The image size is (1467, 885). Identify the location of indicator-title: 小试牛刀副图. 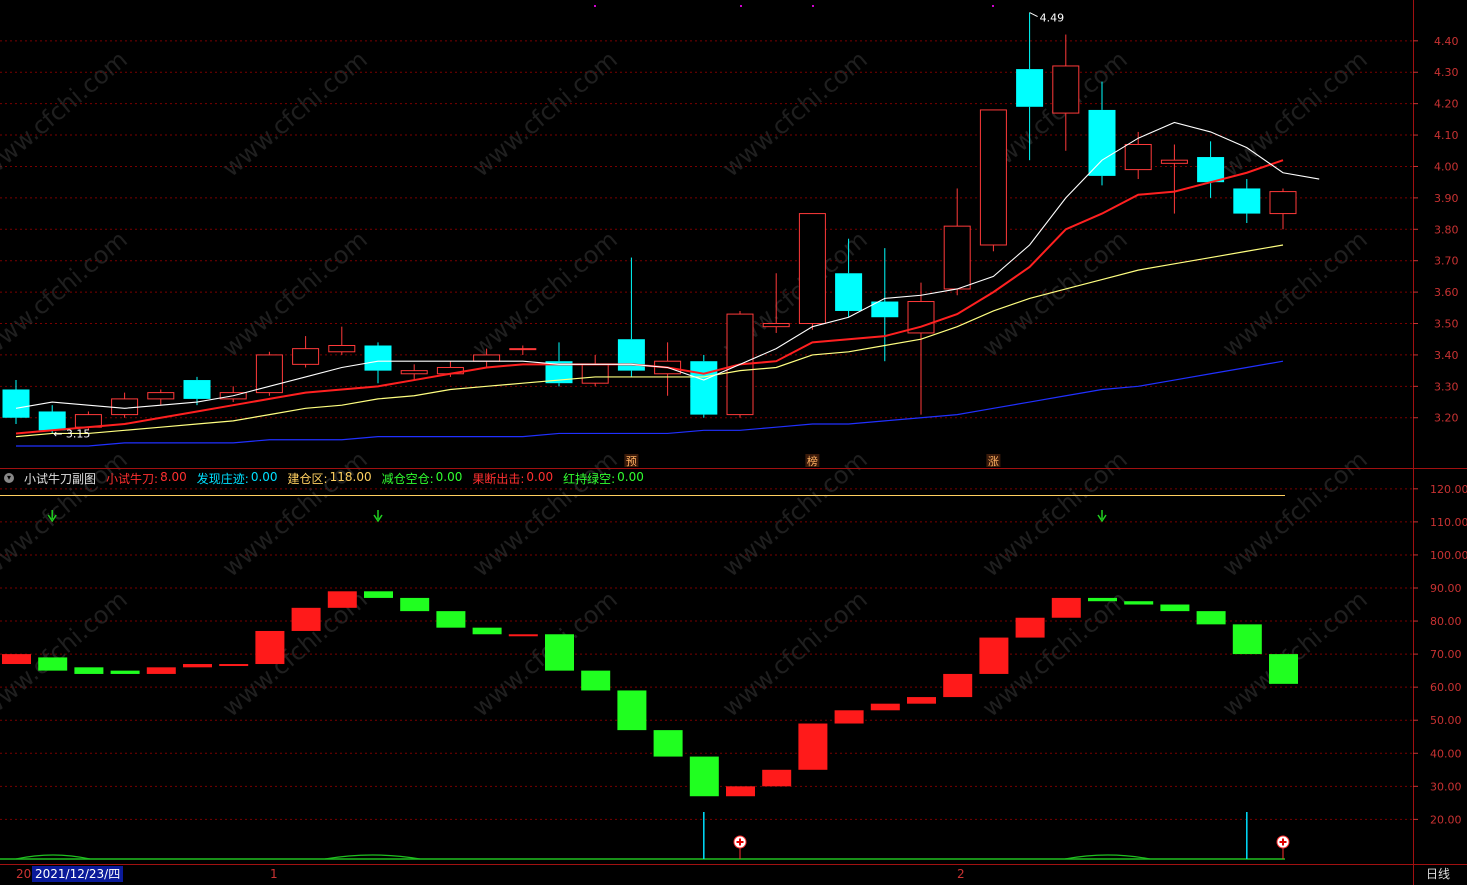
(60, 478).